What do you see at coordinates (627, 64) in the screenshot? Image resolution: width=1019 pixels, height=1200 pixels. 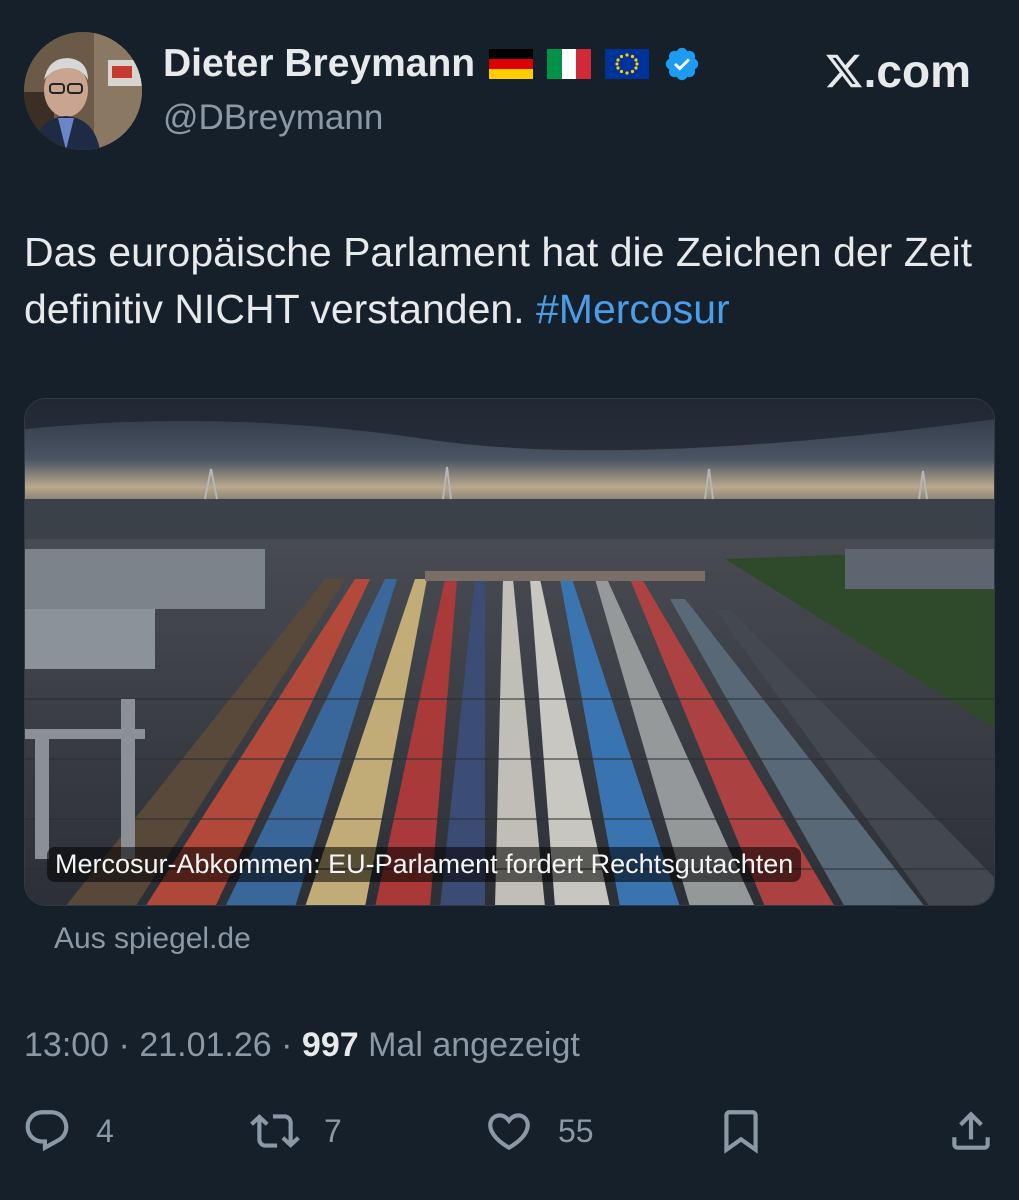 I see `eu-flag-icon` at bounding box center [627, 64].